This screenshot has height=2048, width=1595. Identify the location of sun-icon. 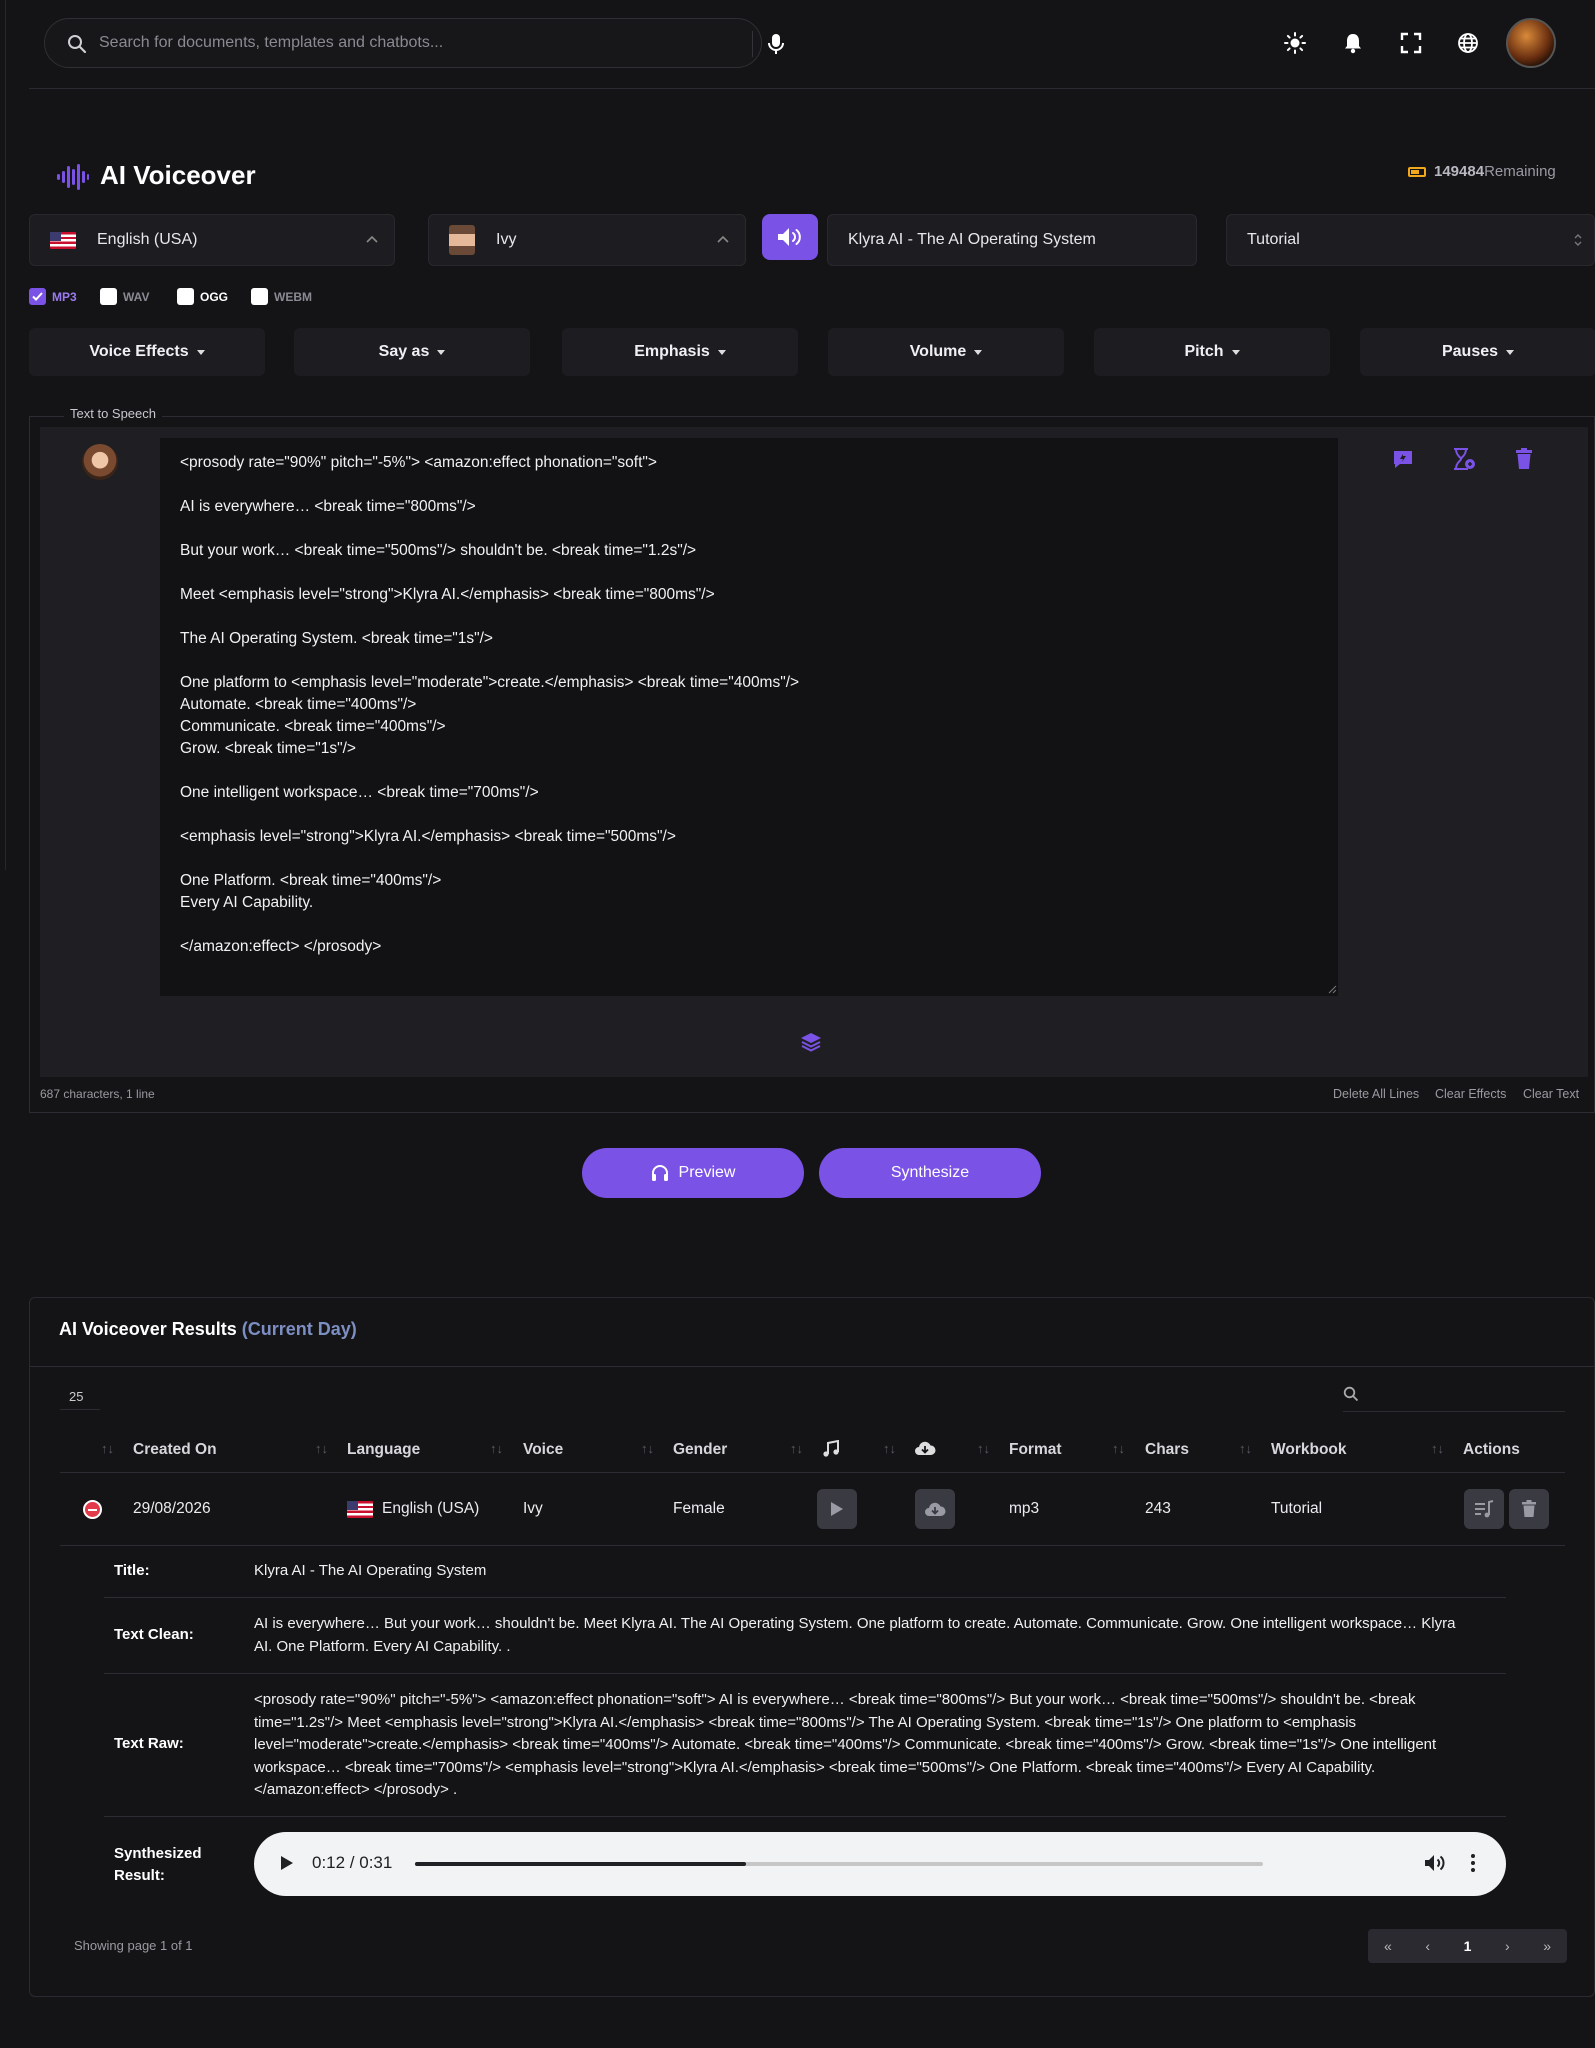
(1295, 43).